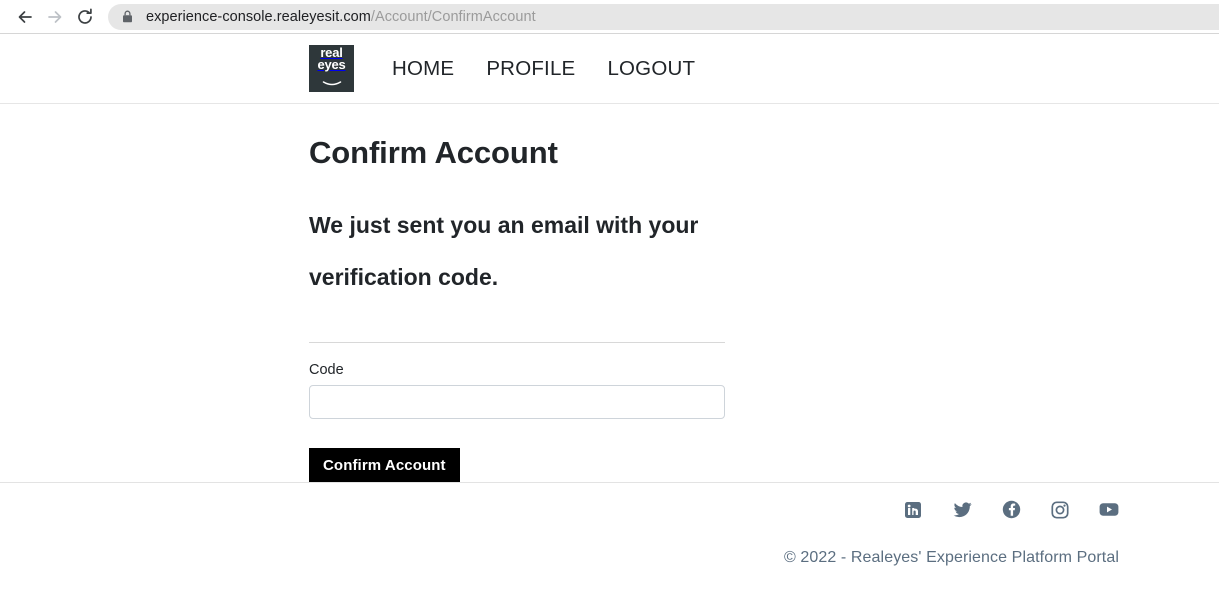 The image size is (1219, 597). Describe the element at coordinates (127, 16) in the screenshot. I see `lock-icon` at that location.